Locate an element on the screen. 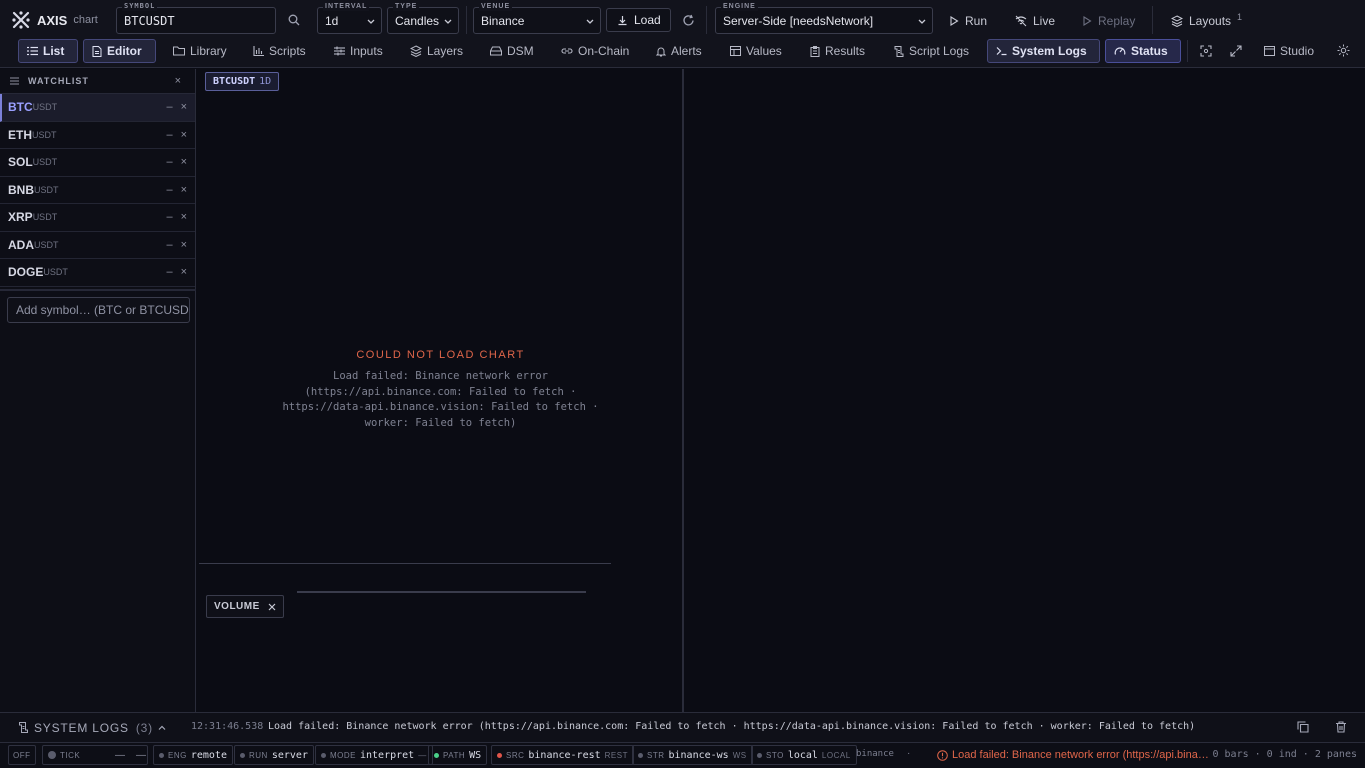 This screenshot has height=768, width=1365. pane-divider is located at coordinates (405, 563).